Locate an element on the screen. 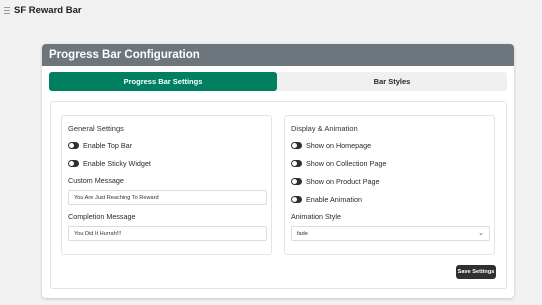 The width and height of the screenshot is (542, 305). enable-animation-label: Enable Animation is located at coordinates (334, 199).